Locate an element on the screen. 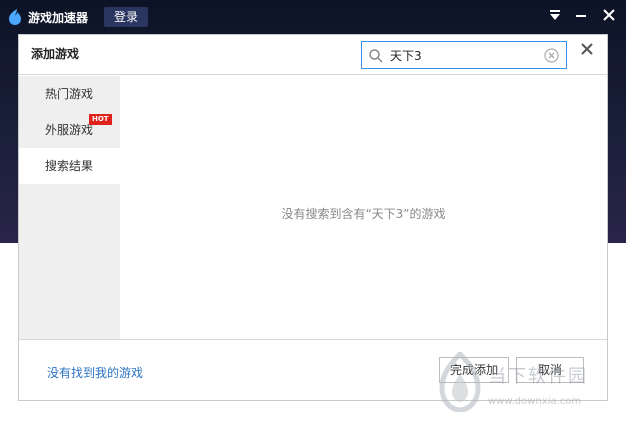  dialog-header: 添加游戏 is located at coordinates (313, 55).